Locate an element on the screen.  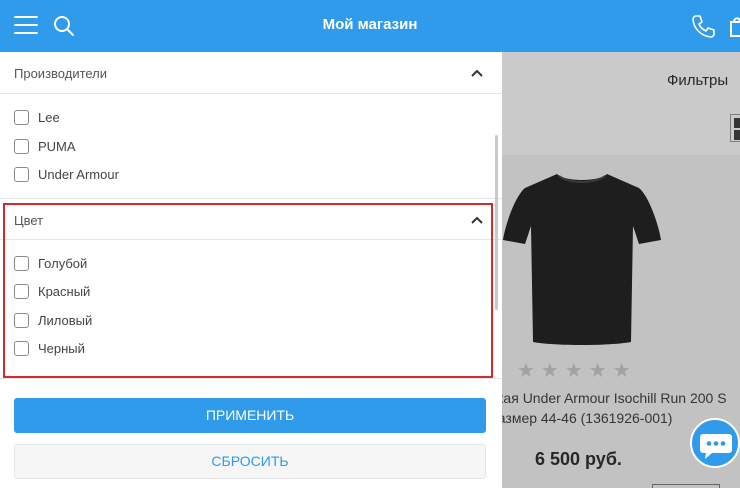
apply-button: ПРИМЕНИТЬ is located at coordinates (250, 415).